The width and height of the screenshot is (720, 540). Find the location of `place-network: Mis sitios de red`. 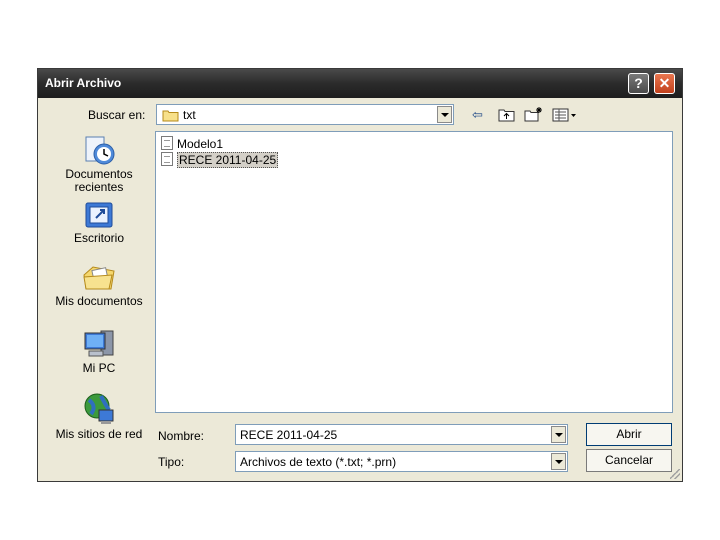

place-network: Mis sitios de red is located at coordinates (99, 416).